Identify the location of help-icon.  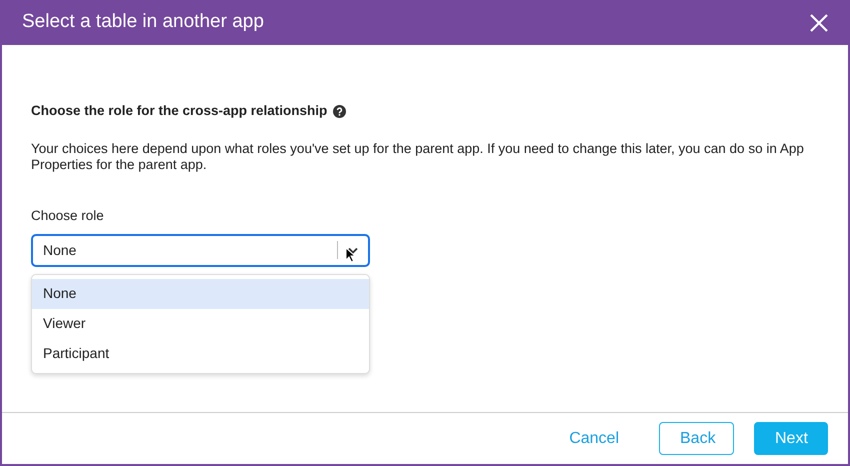
(339, 111).